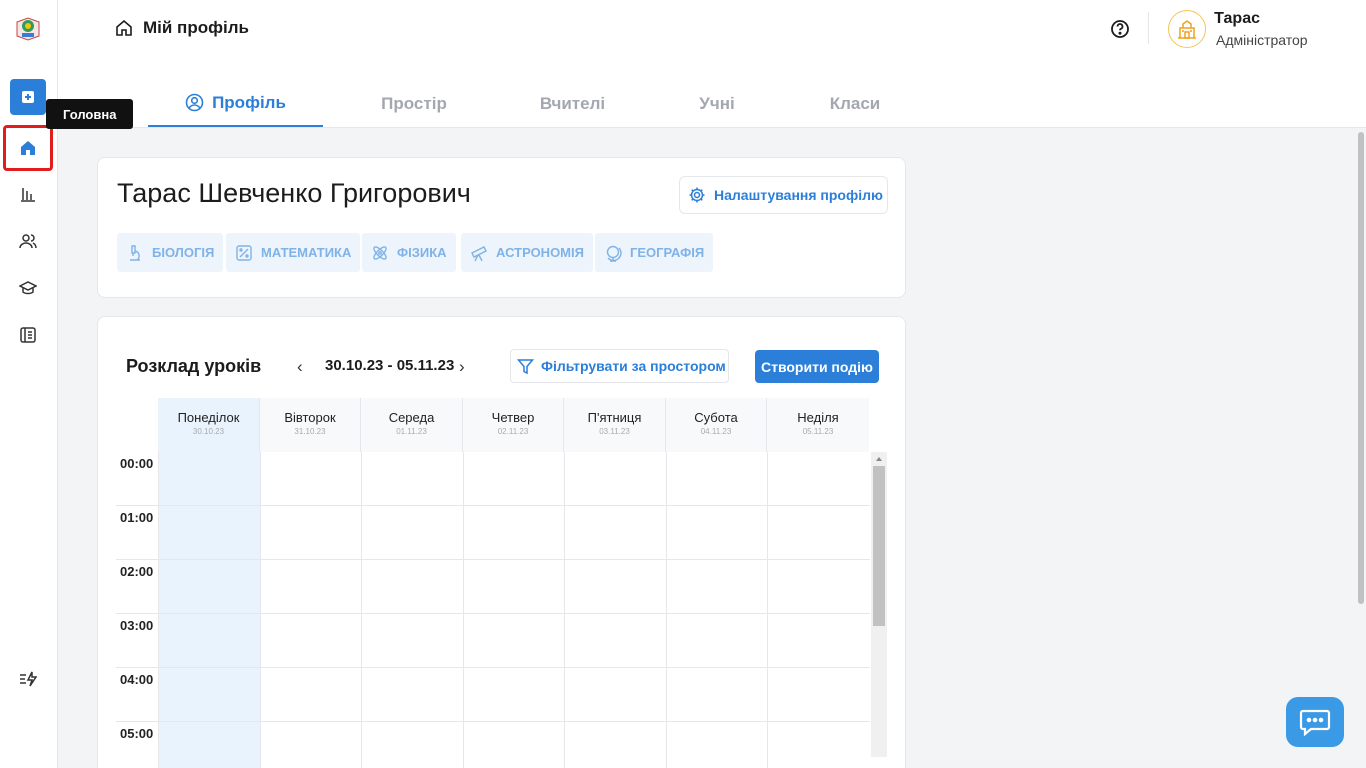  I want to click on sidebar-item-users, so click(28, 241).